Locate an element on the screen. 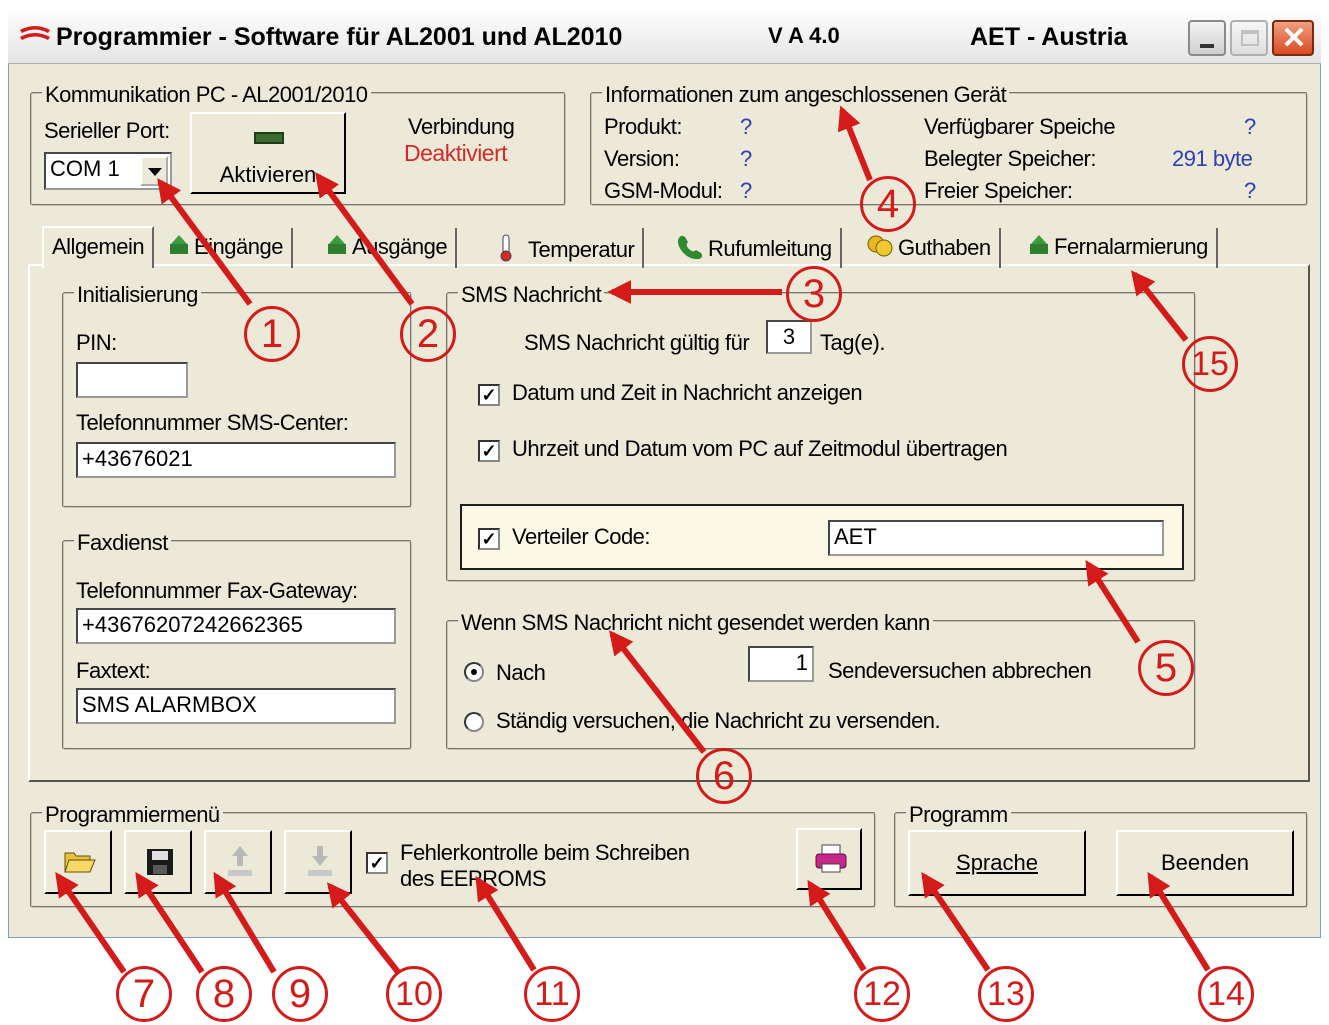 This screenshot has height=1025, width=1329. callout-7: 7 is located at coordinates (144, 994).